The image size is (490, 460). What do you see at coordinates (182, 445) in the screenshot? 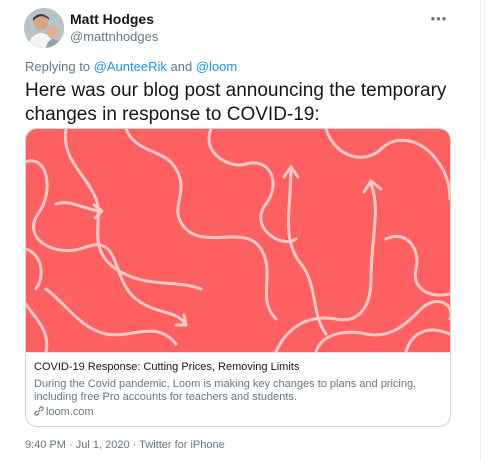
I see `tweet-source: Twitter for iPhone` at bounding box center [182, 445].